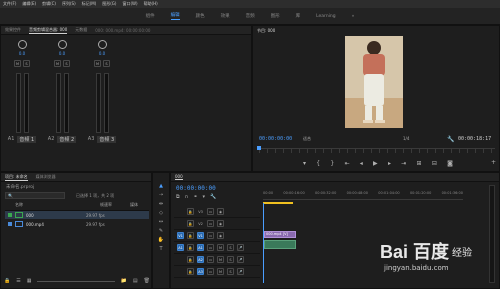 The image size is (500, 289). Describe the element at coordinates (307, 139) in the screenshot. I see `fit-dropdown: 适合` at that location.